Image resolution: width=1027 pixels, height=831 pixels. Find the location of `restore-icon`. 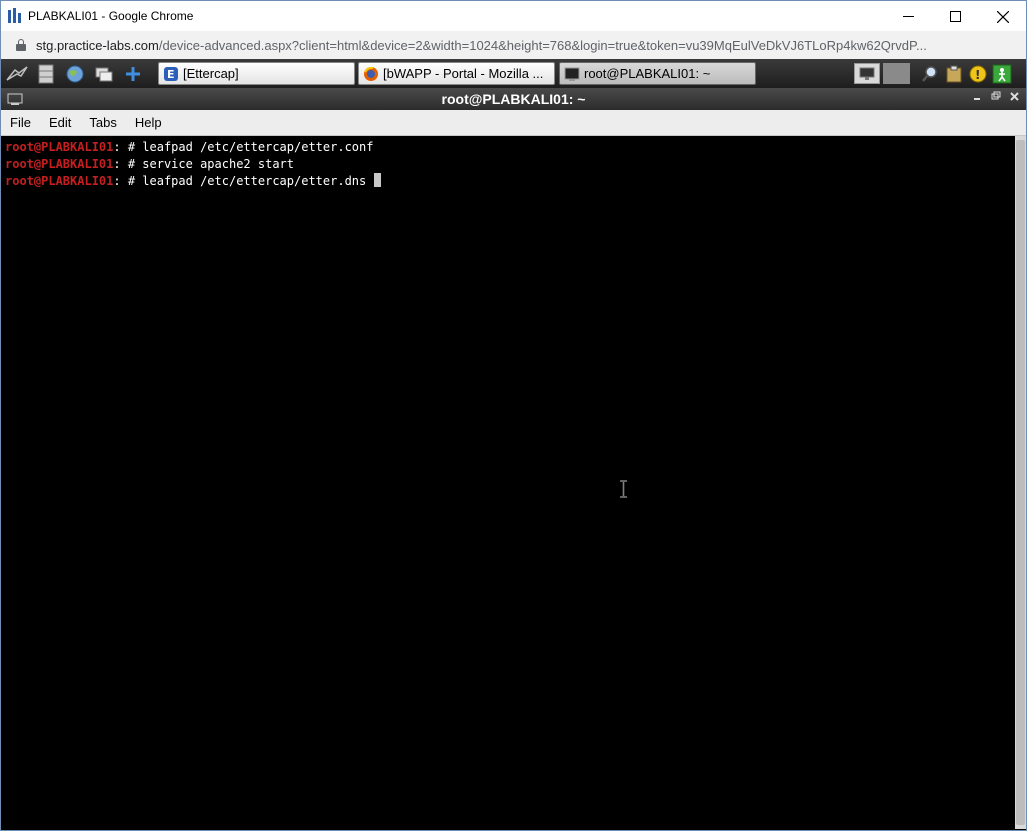

restore-icon is located at coordinates (996, 95).